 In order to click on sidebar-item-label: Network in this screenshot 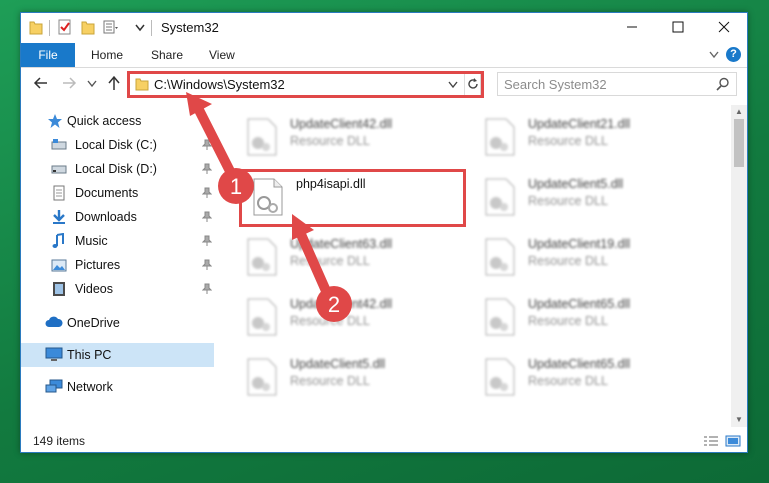, I will do `click(90, 387)`.